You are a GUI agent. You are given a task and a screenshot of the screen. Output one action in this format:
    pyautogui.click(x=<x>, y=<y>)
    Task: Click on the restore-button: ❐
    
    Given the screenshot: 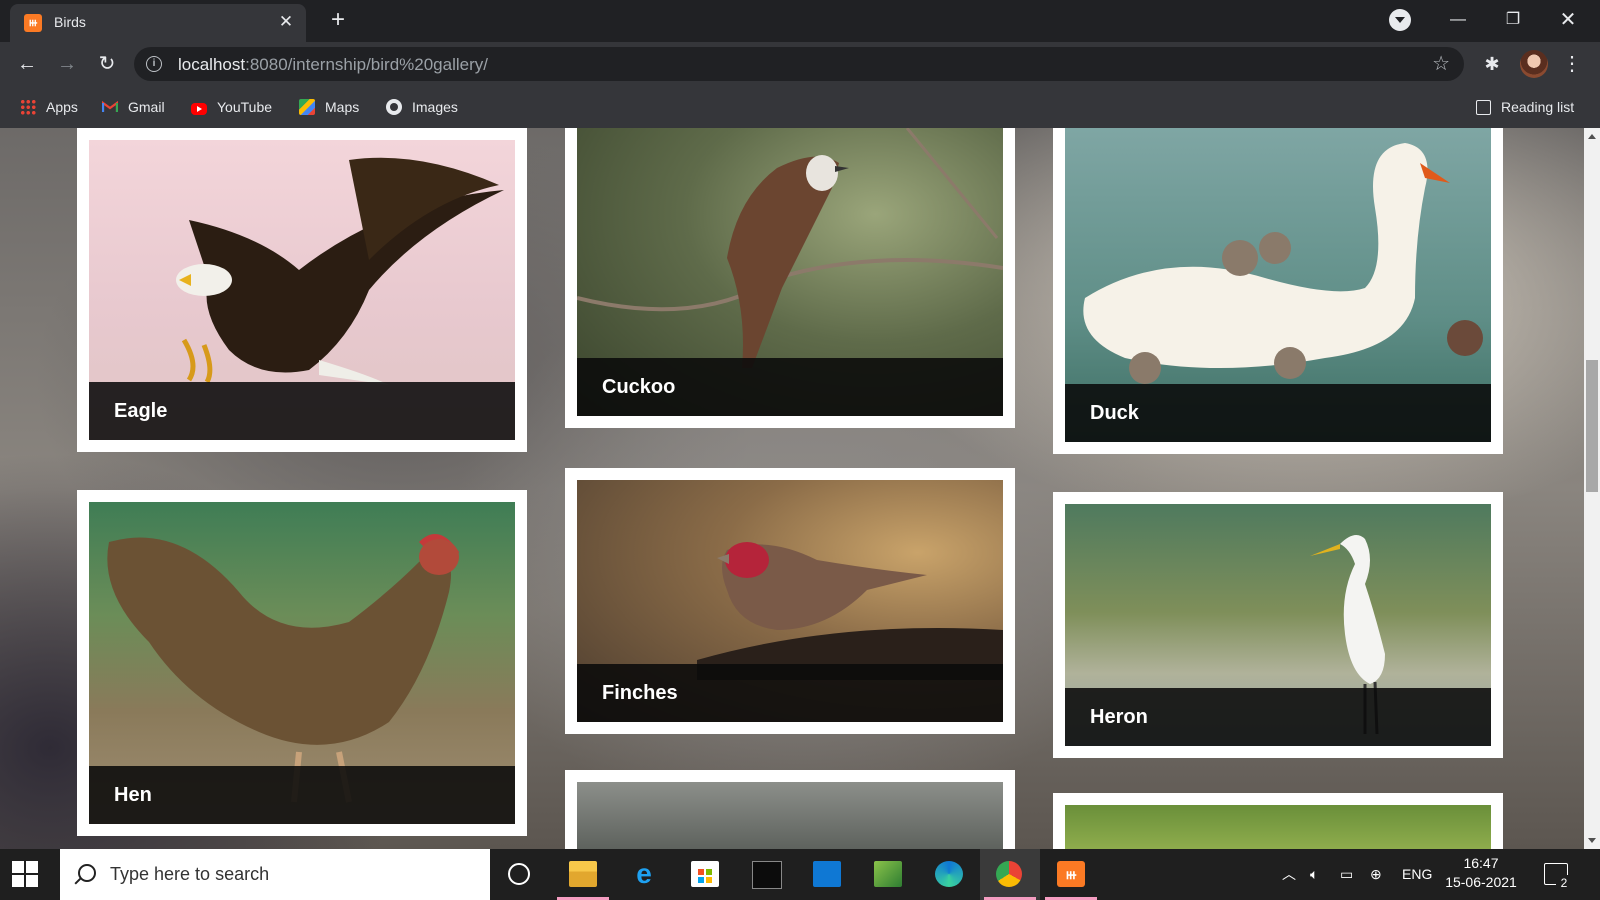 What is the action you would take?
    pyautogui.click(x=1513, y=20)
    